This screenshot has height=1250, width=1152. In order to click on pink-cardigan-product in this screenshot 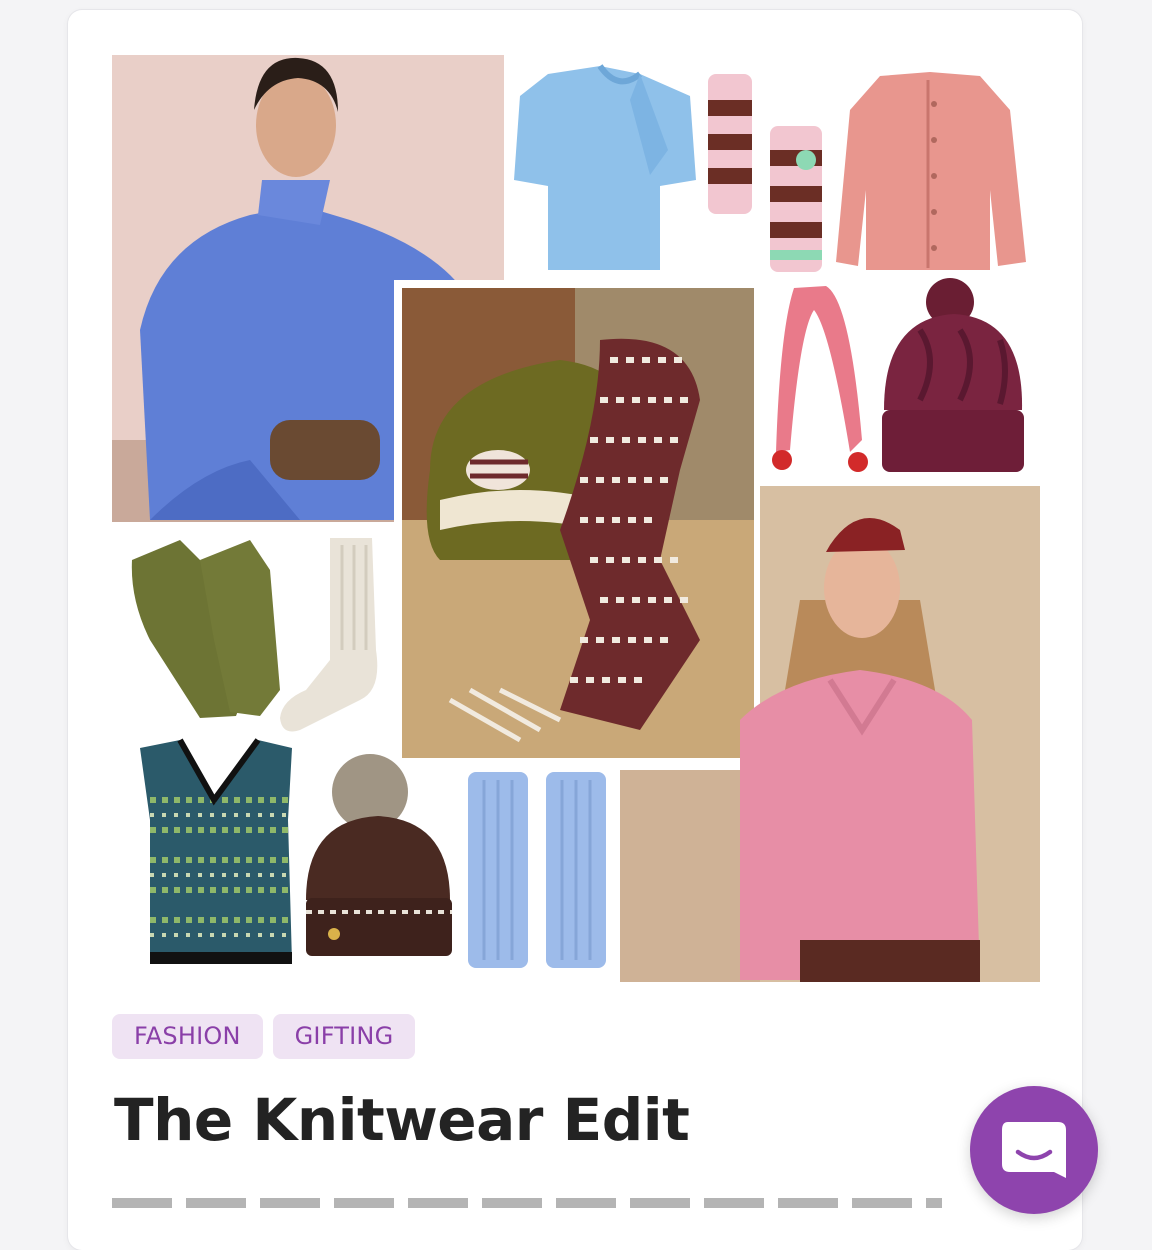, I will do `click(931, 171)`.